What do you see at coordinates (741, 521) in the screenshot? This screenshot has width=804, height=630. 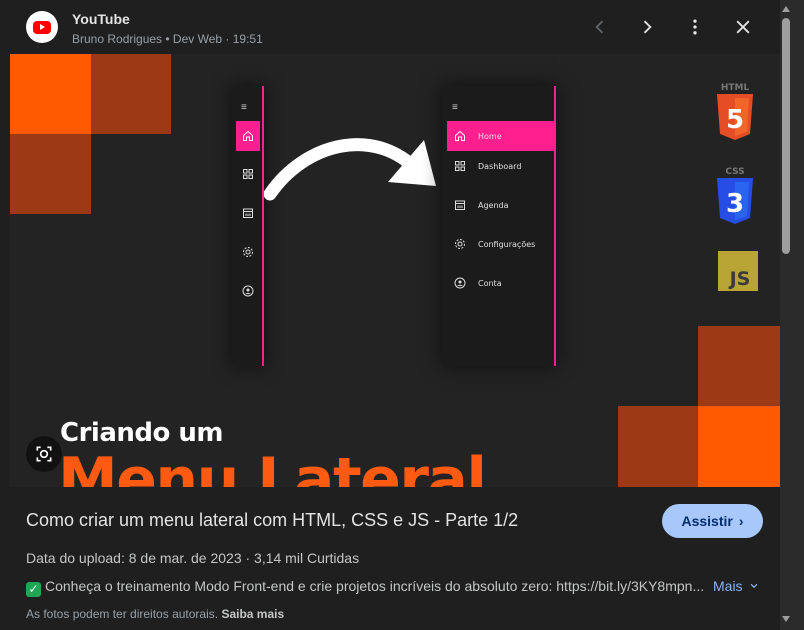 I see `chevron-right-icon: ›` at bounding box center [741, 521].